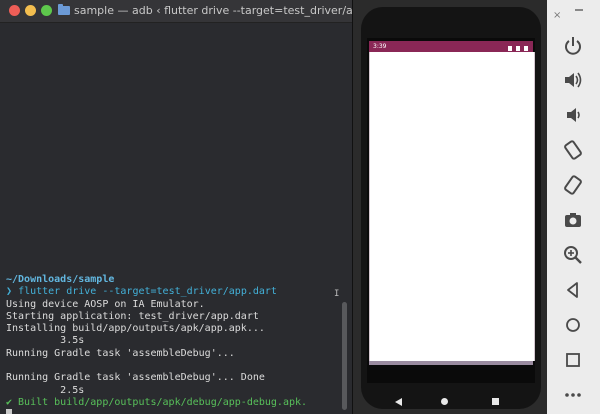 The width and height of the screenshot is (600, 414). Describe the element at coordinates (105, 304) in the screenshot. I see `output-line: Using device AOSP on IA Emulator.` at that location.